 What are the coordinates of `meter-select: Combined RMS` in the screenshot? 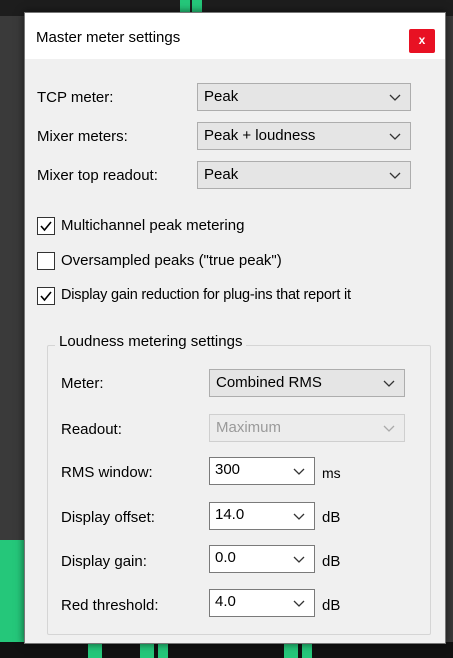 It's located at (307, 383).